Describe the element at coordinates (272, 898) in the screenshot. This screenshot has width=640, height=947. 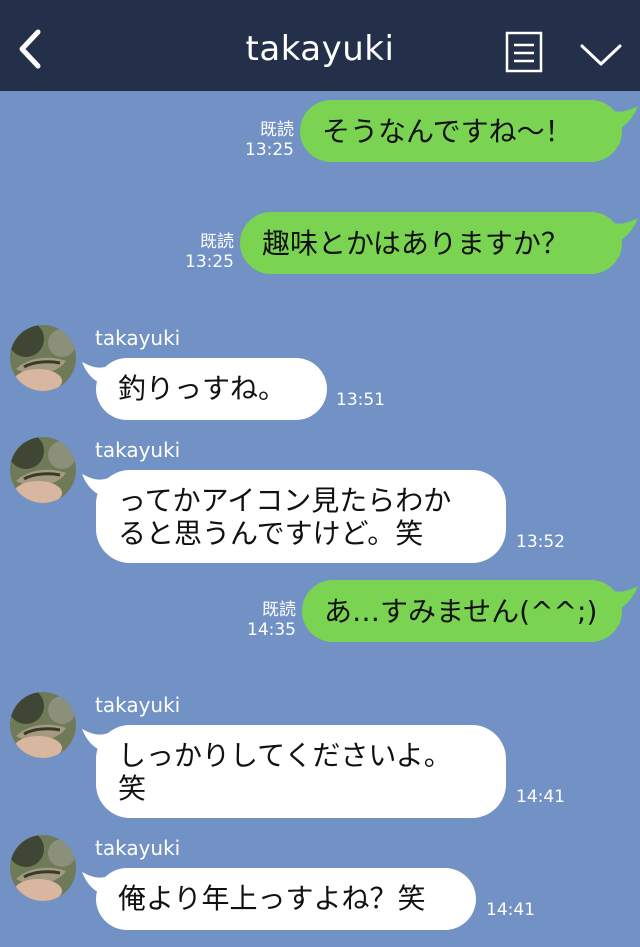
I see `message-text: 俺より年上っすよね？笑` at that location.